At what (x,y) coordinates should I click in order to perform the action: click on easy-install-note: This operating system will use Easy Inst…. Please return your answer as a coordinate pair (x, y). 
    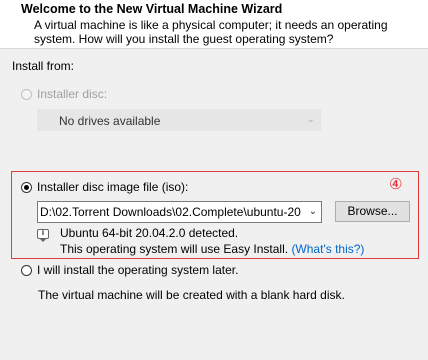
    Looking at the image, I should click on (212, 249).